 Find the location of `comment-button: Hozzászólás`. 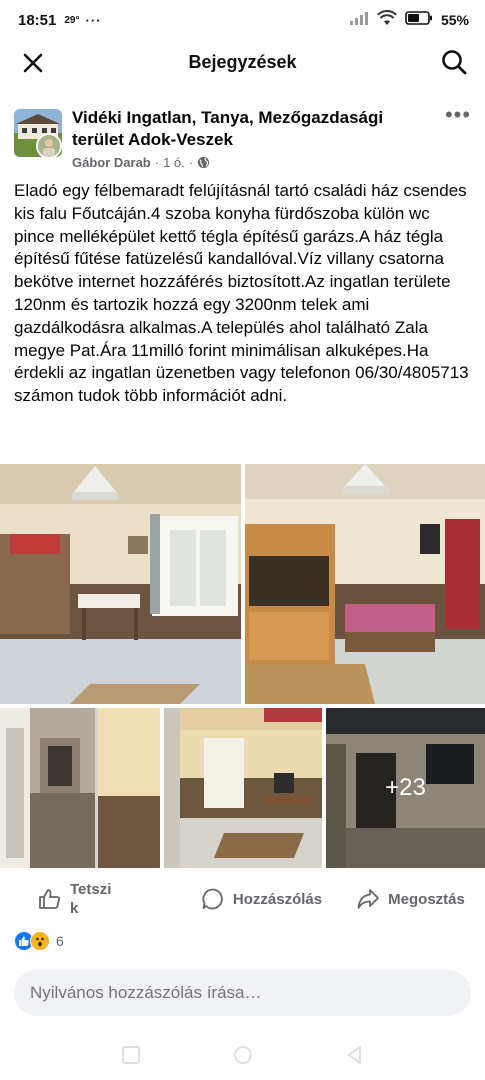

comment-button: Hozzászólás is located at coordinates (261, 899).